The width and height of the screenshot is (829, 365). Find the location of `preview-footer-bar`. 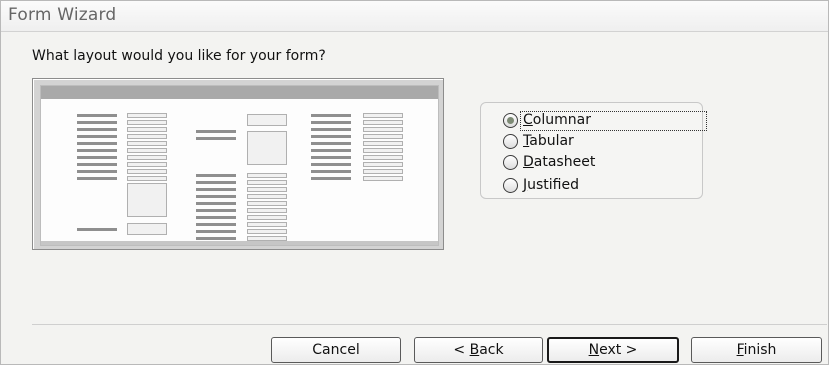

preview-footer-bar is located at coordinates (239, 243).